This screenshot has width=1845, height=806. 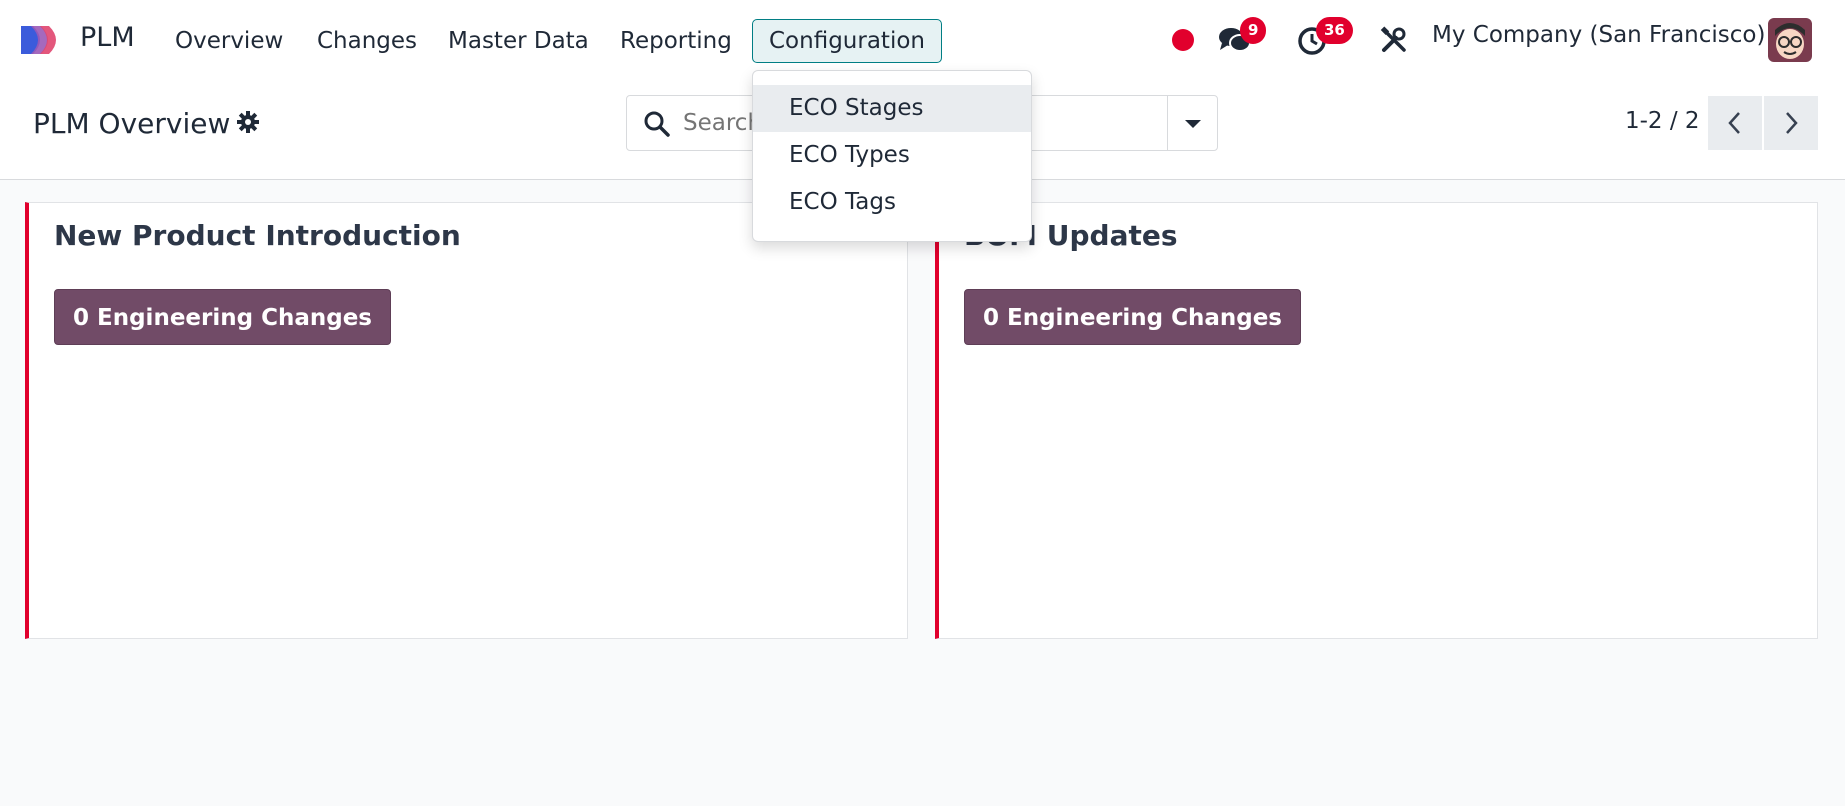 I want to click on status-dot-icon, so click(x=1183, y=40).